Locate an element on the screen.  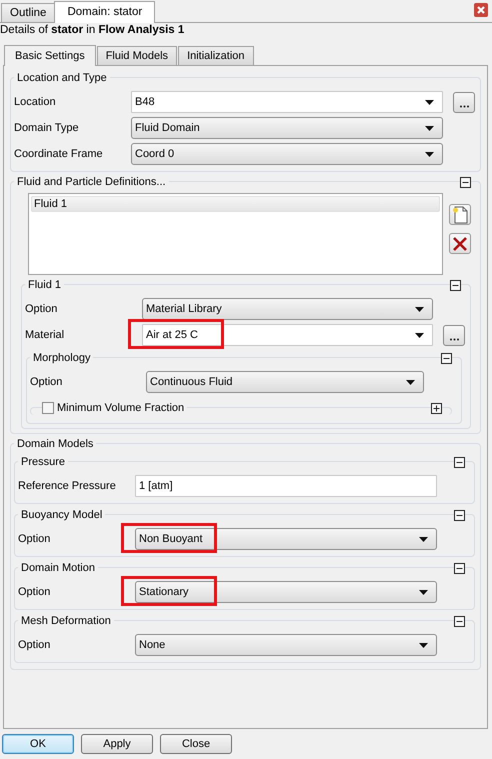
input-field: 1 [atm] is located at coordinates (286, 486).